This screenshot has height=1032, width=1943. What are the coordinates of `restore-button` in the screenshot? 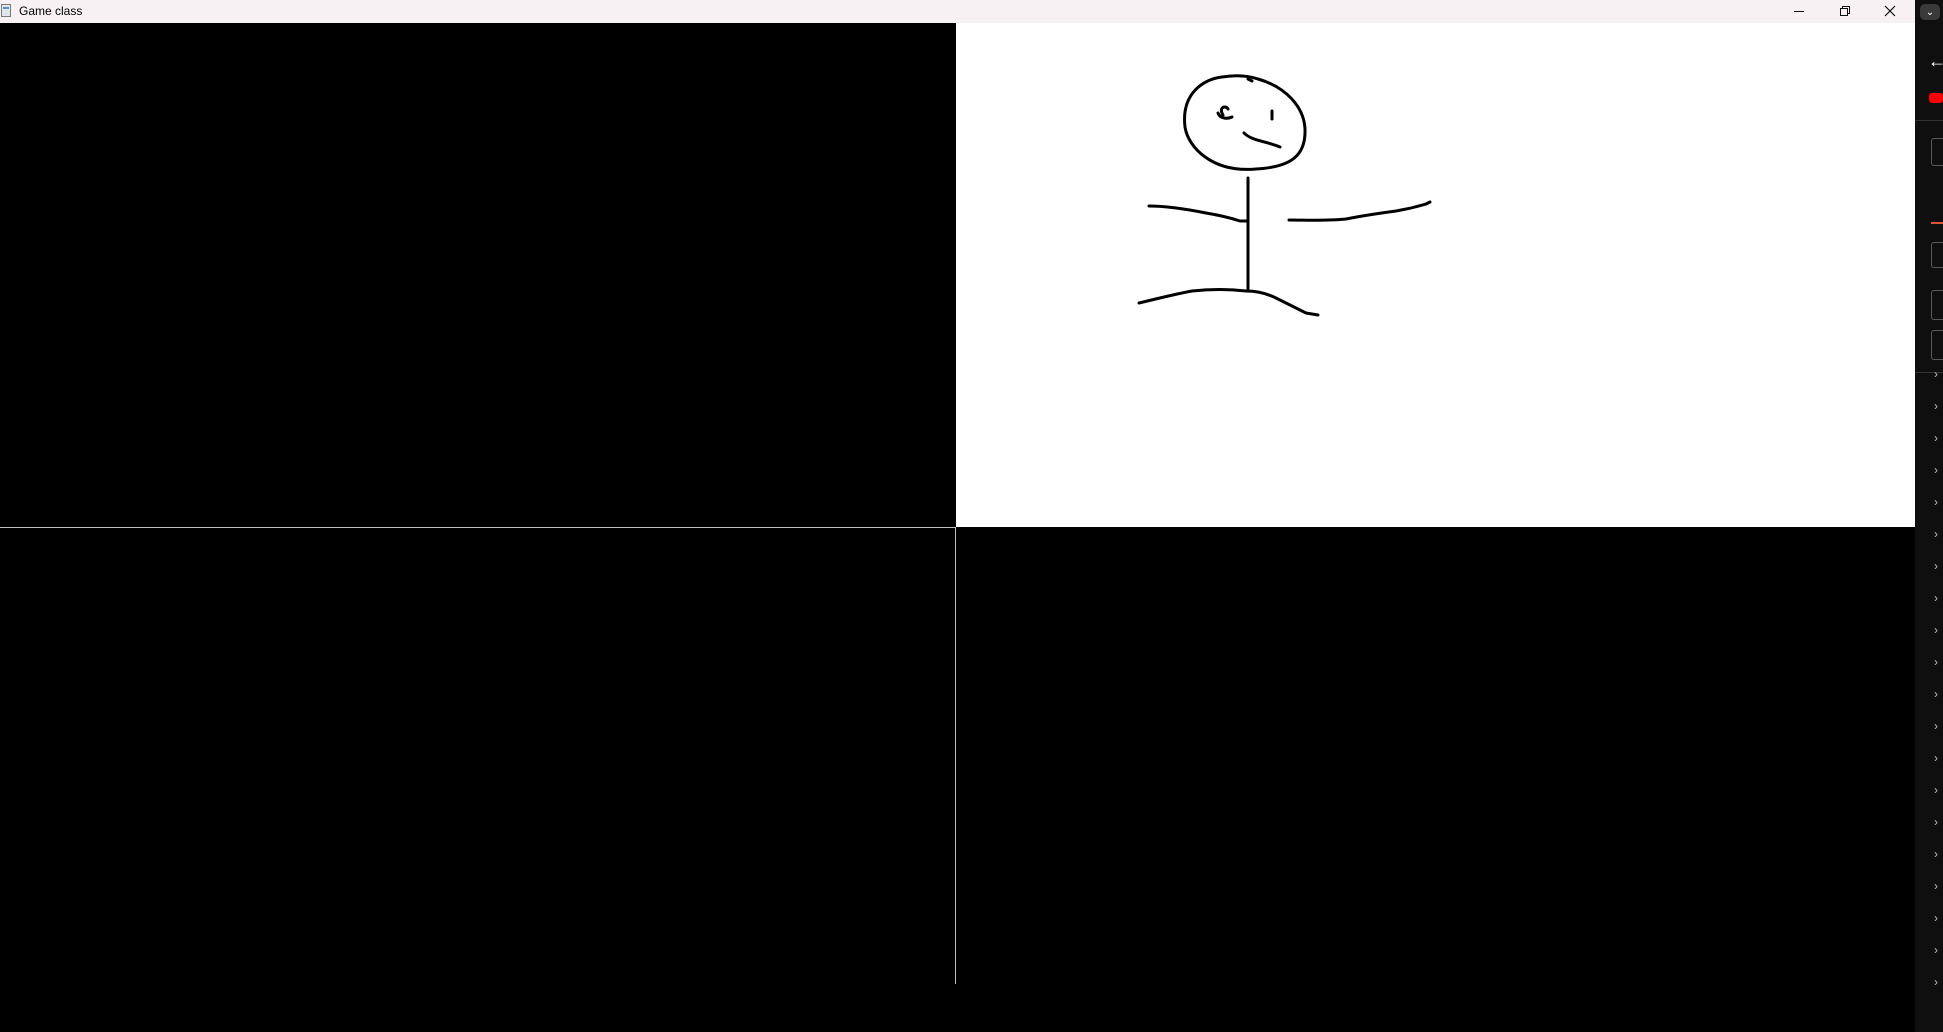 It's located at (1845, 10).